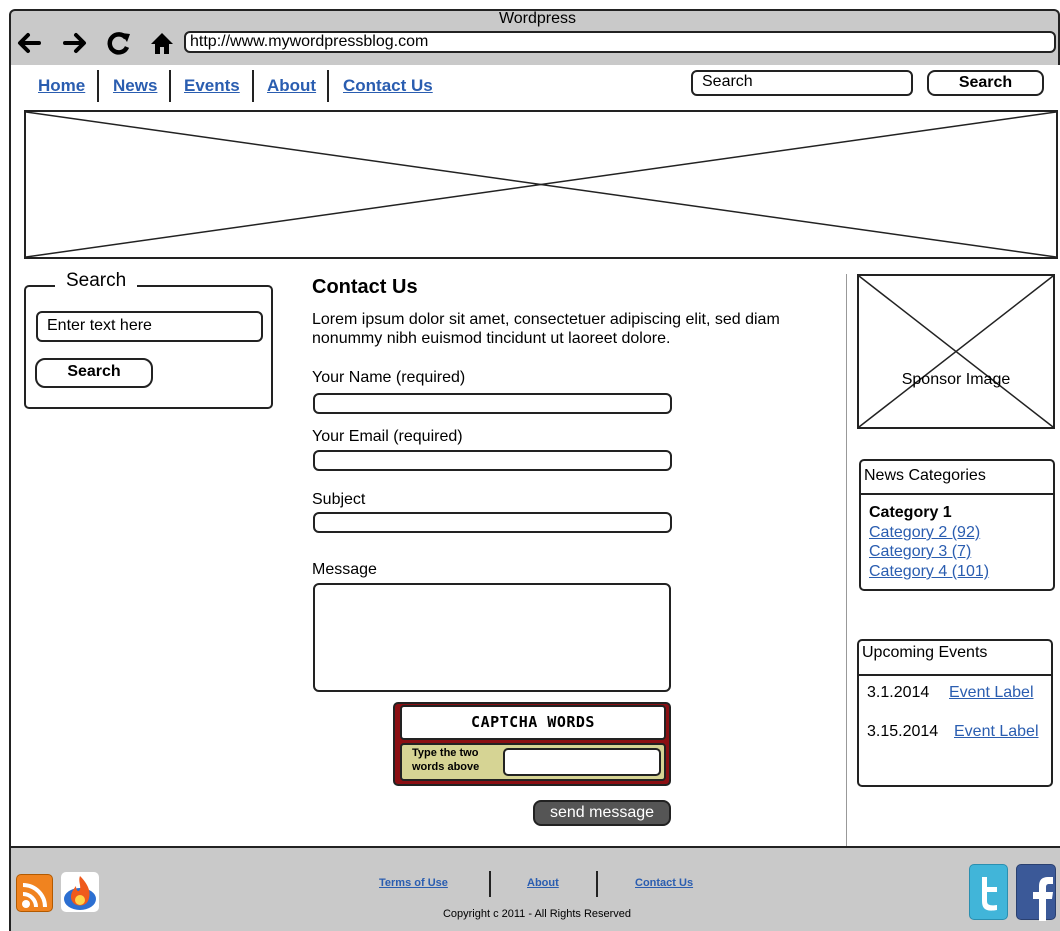 This screenshot has height=931, width=1060. Describe the element at coordinates (910, 512) in the screenshot. I see `category-active: Category 1` at that location.